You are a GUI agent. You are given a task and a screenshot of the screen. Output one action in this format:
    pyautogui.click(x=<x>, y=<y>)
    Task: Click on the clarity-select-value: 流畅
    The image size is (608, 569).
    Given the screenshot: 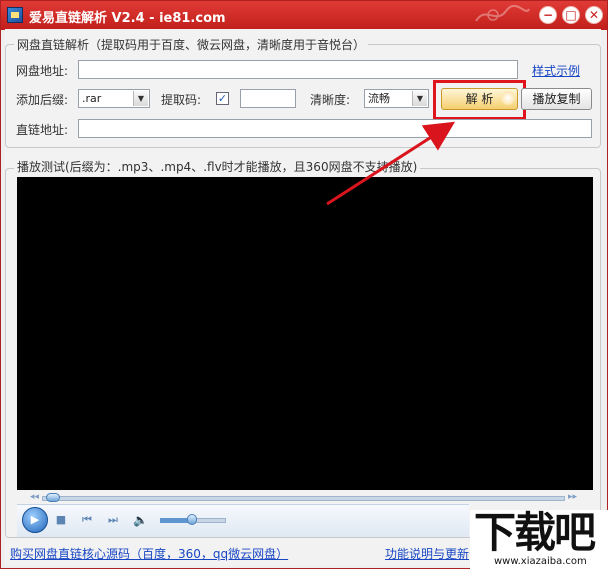 What is the action you would take?
    pyautogui.click(x=379, y=98)
    